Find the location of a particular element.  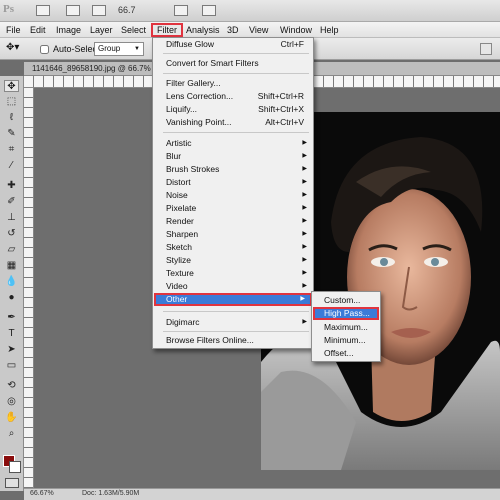

menu-layer: Layer is located at coordinates (101, 30).